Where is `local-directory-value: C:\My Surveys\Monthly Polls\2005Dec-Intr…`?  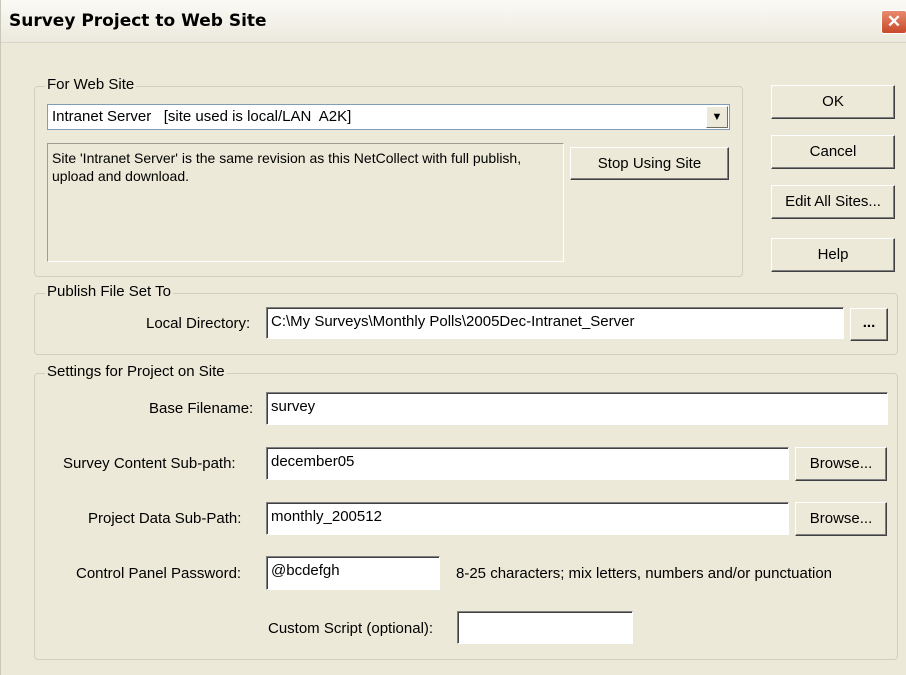
local-directory-value: C:\My Surveys\Monthly Polls\2005Dec-Intr… is located at coordinates (453, 321).